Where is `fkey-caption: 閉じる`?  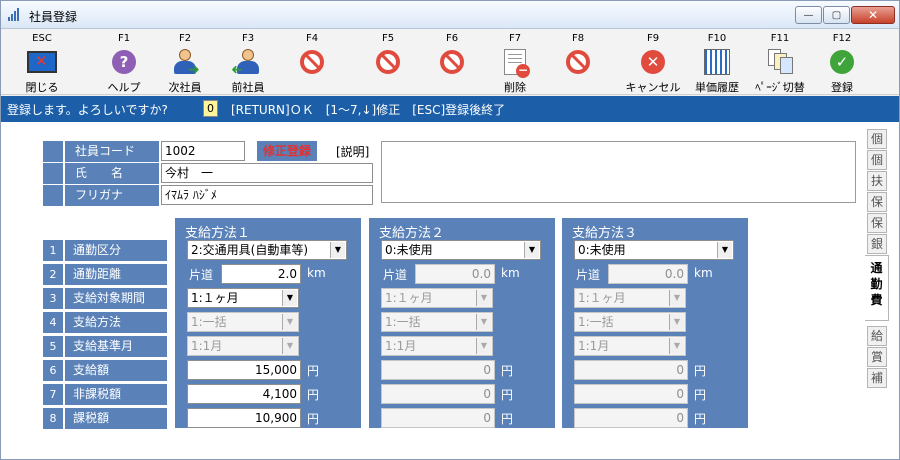
fkey-caption: 閉じる is located at coordinates (42, 87).